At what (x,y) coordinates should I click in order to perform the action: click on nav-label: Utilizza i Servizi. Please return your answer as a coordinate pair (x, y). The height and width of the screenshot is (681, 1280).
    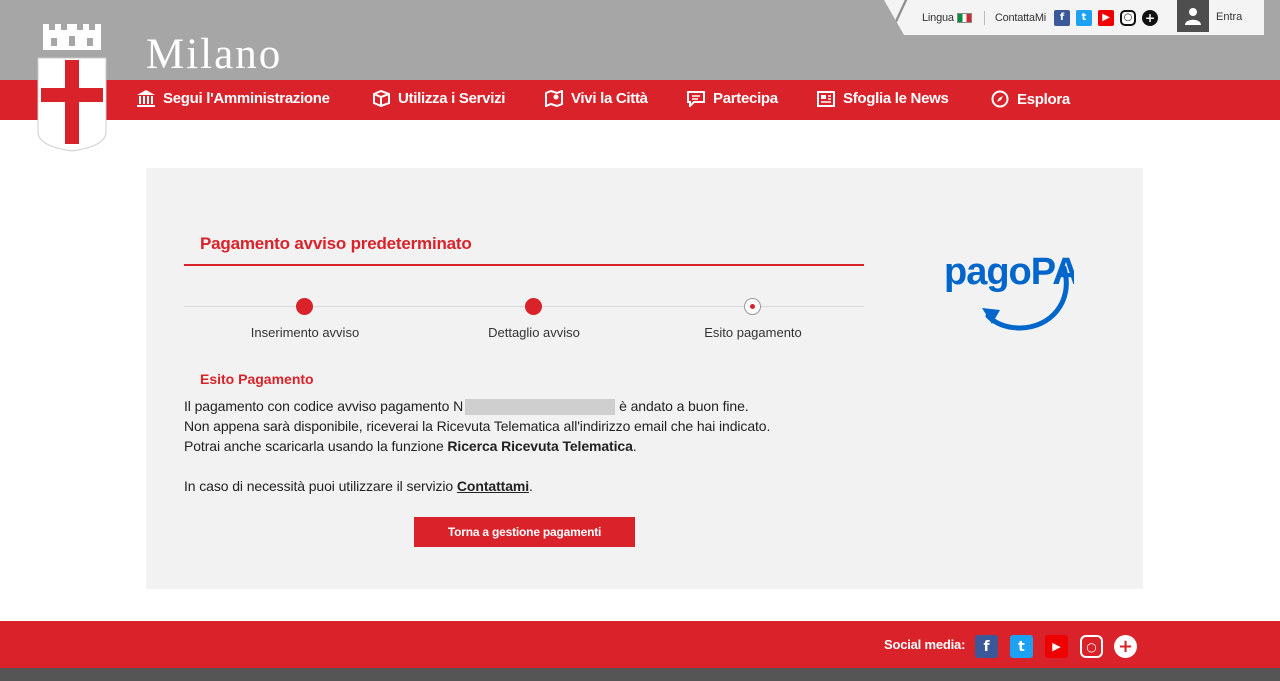
    Looking at the image, I should click on (452, 98).